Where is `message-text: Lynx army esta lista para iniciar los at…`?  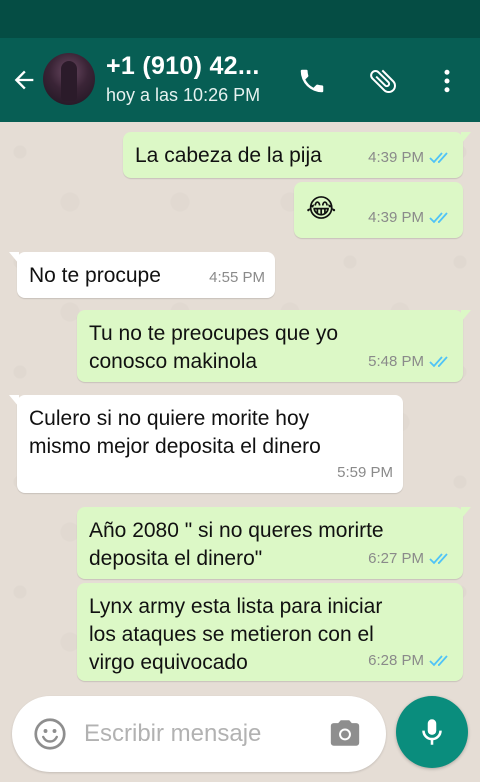 message-text: Lynx army esta lista para iniciar los at… is located at coordinates (236, 634).